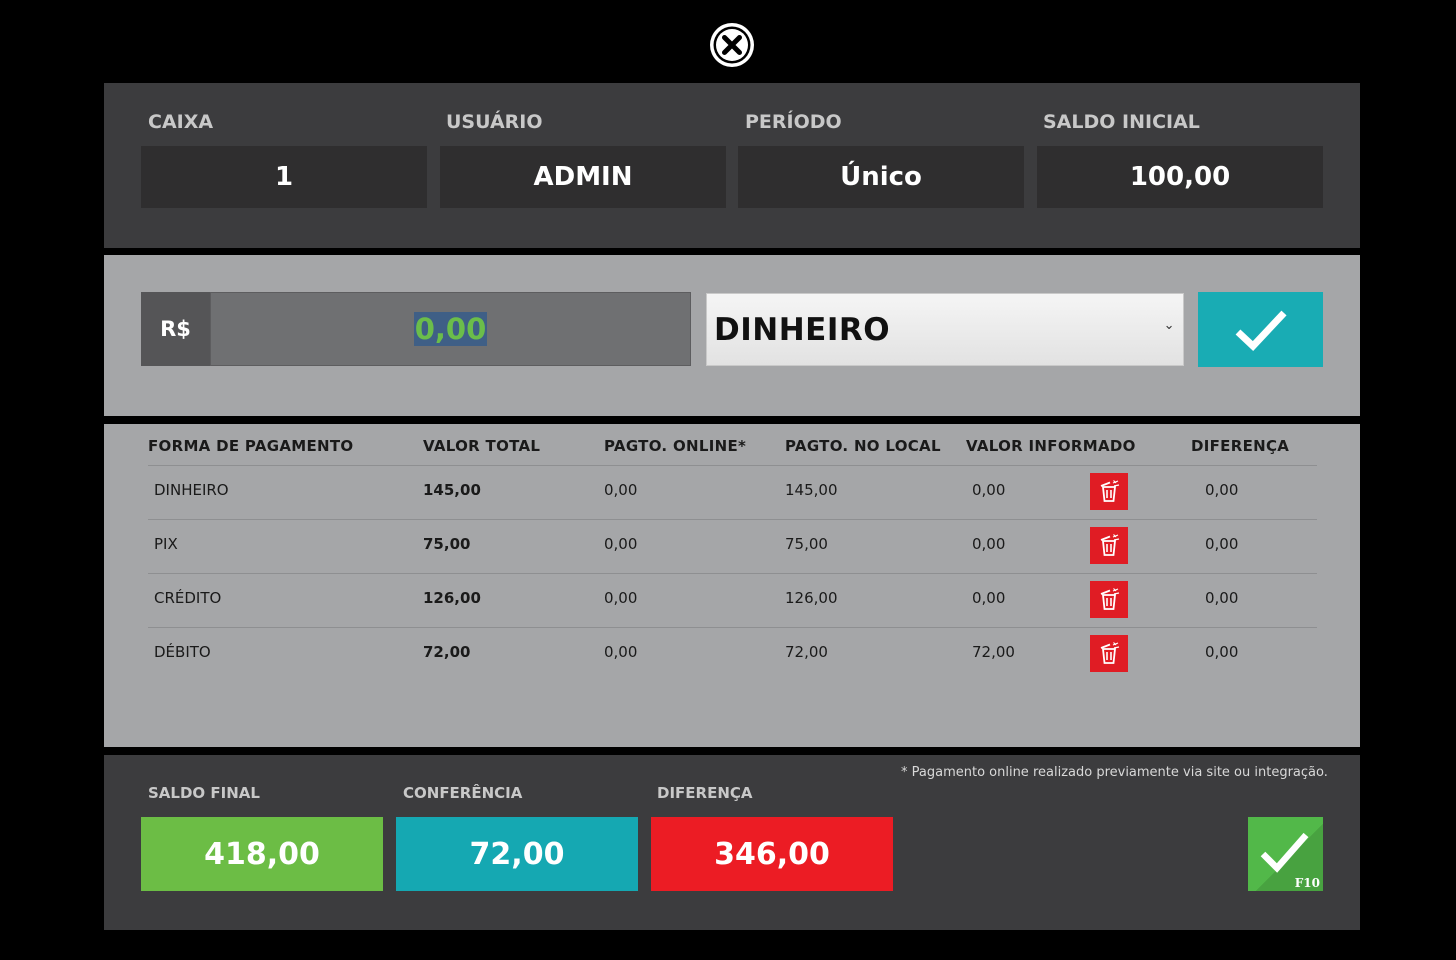 The image size is (1456, 960). What do you see at coordinates (732, 600) in the screenshot?
I see `table-row: CRÉDITO 126,00 0,00 126,00 0,00 0,00` at bounding box center [732, 600].